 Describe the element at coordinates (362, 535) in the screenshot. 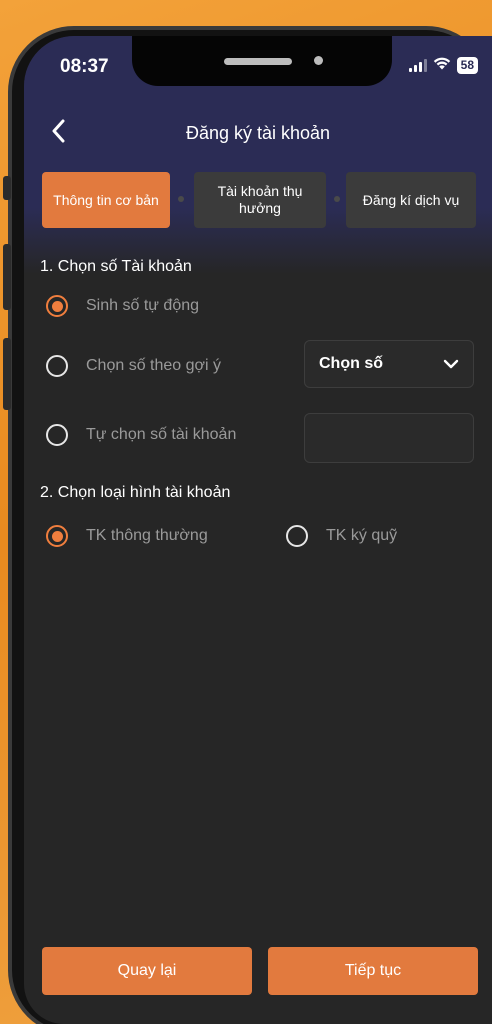

I see `option-label: TK ký quỹ` at that location.